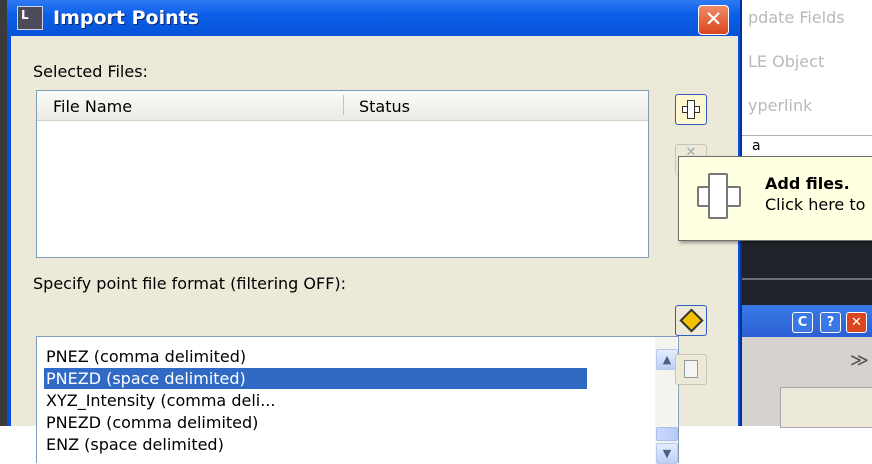  I want to click on menu-item-ole-object: LE Object, so click(786, 61).